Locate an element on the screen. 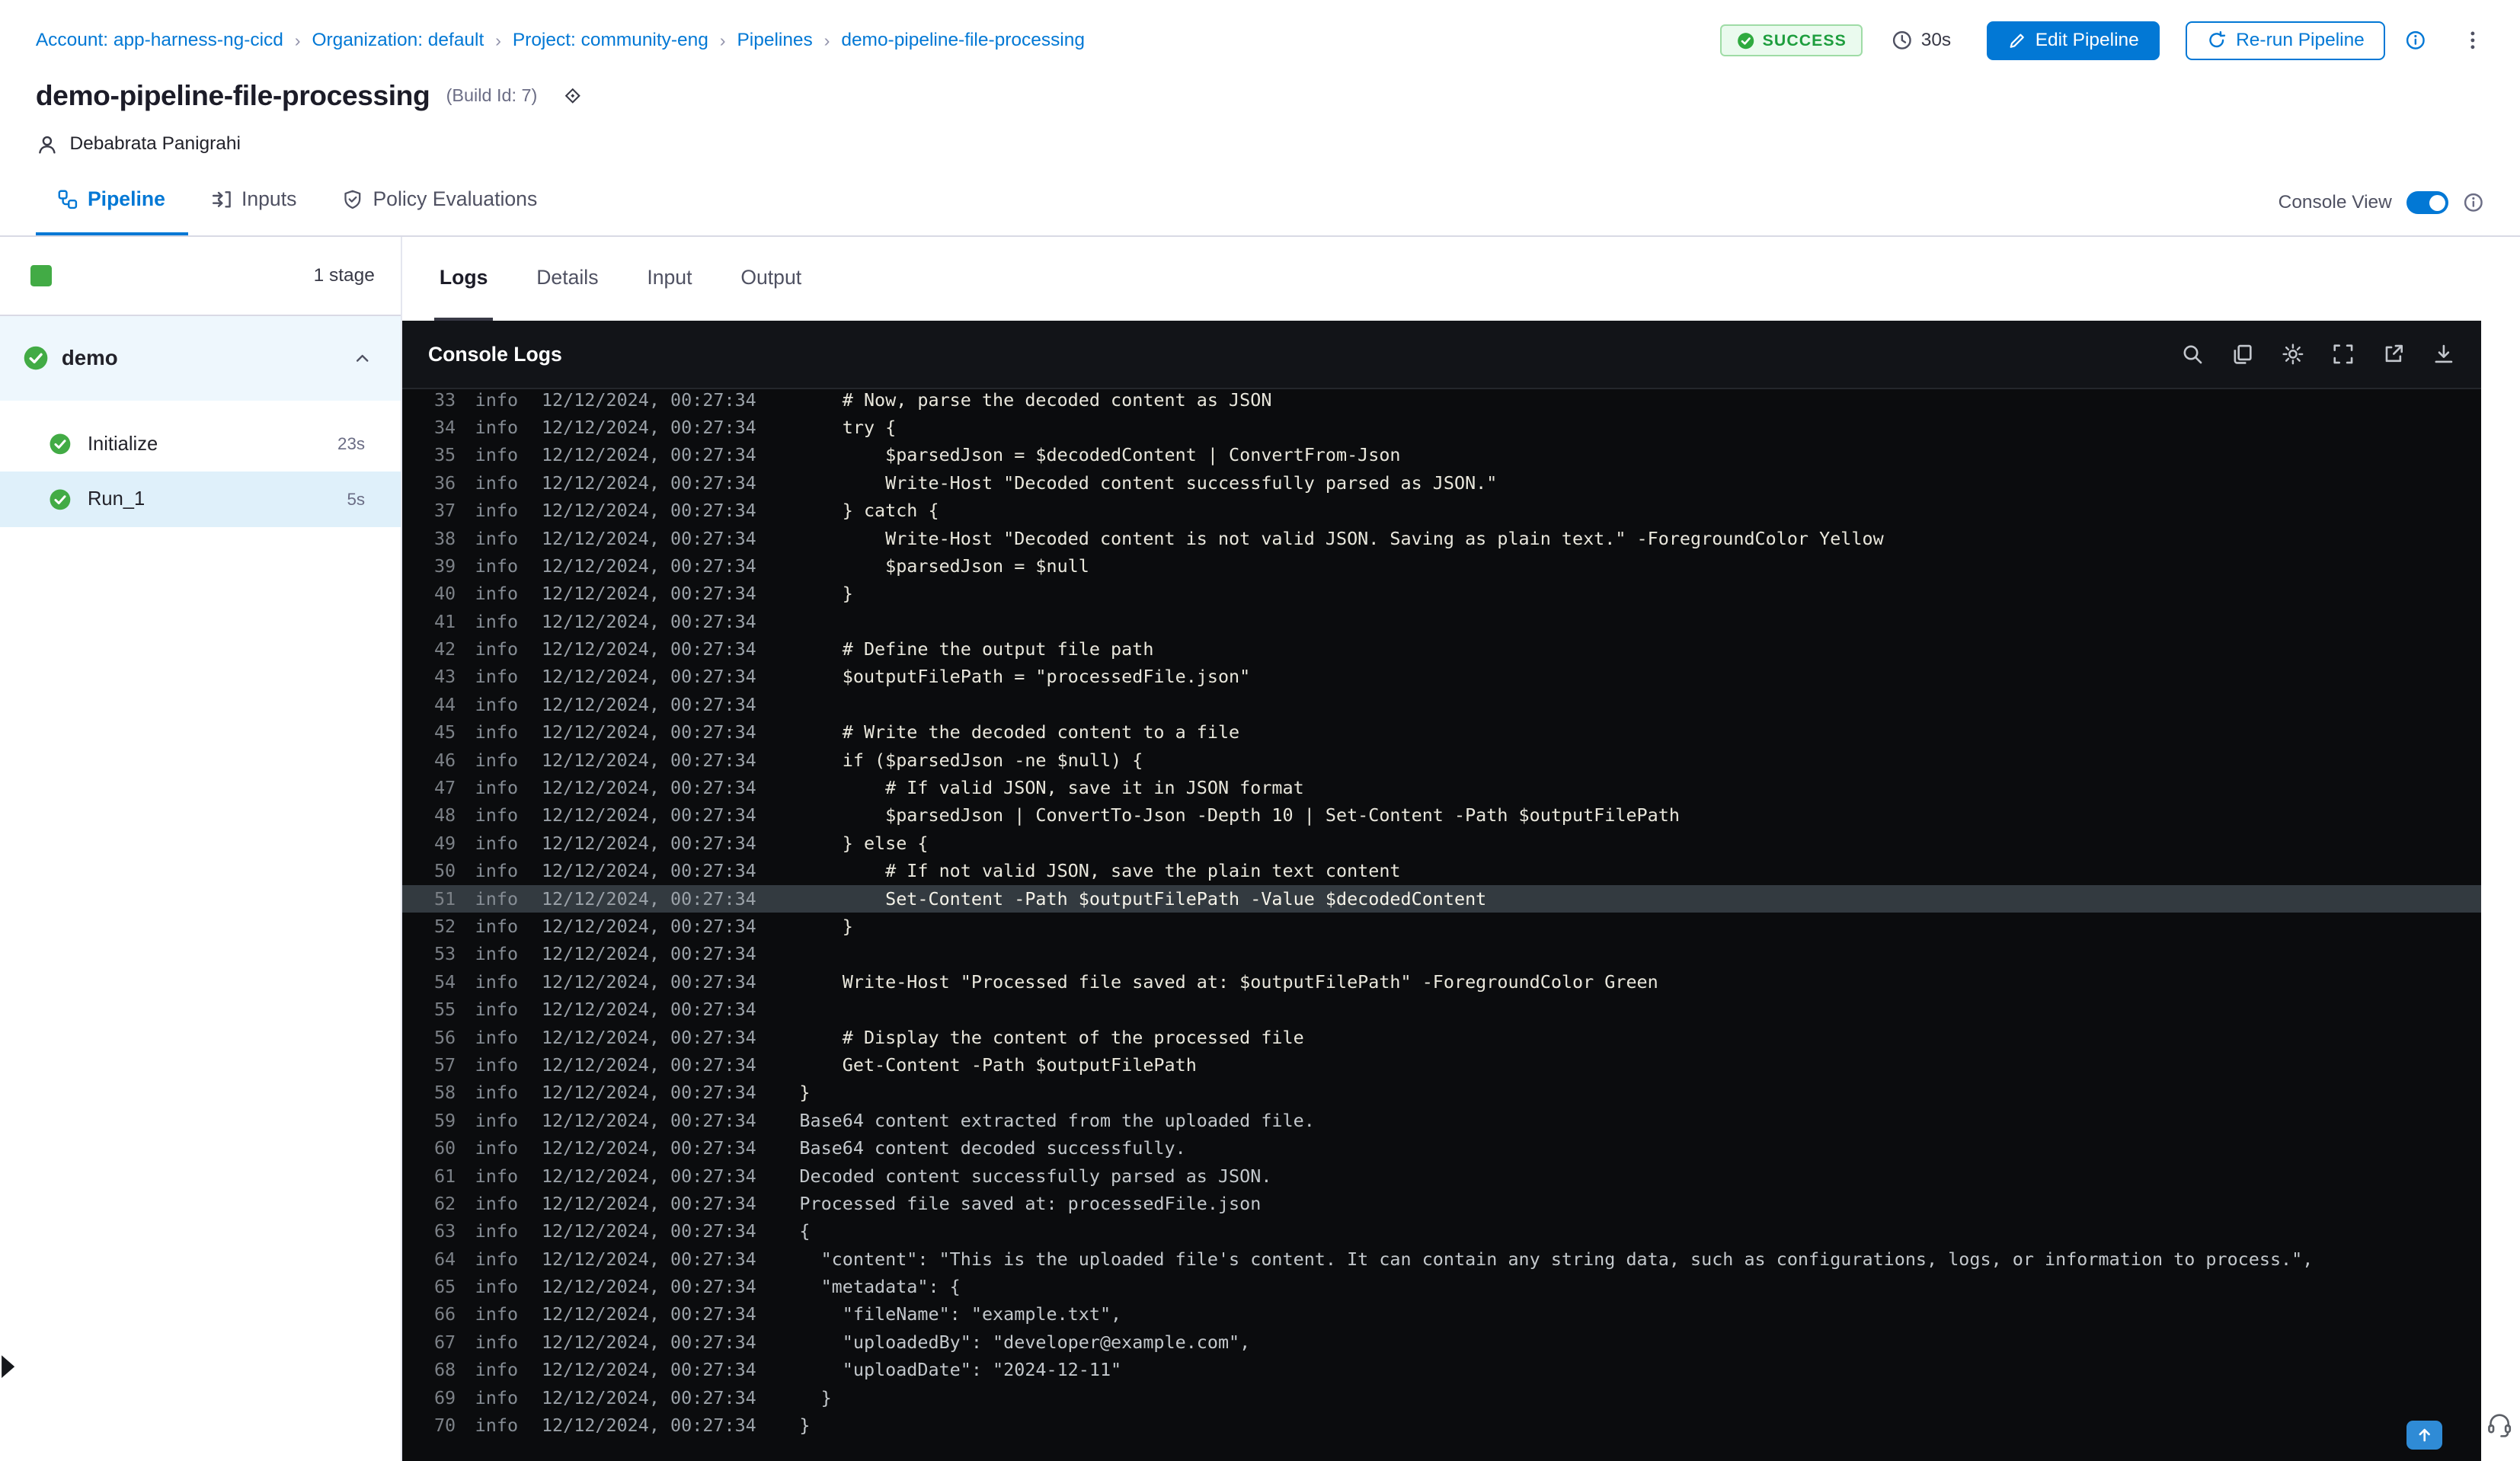 The width and height of the screenshot is (2520, 1461). line-number: 47 is located at coordinates (444, 788).